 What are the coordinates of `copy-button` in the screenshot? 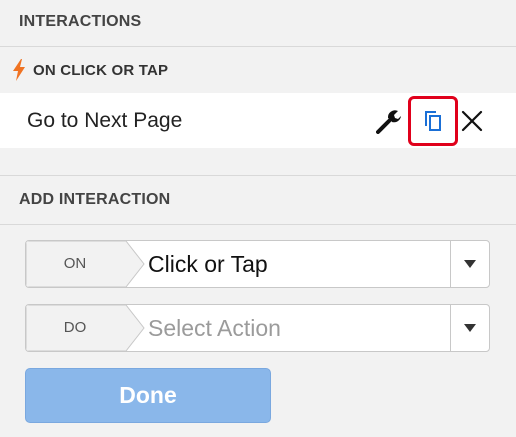 It's located at (433, 121).